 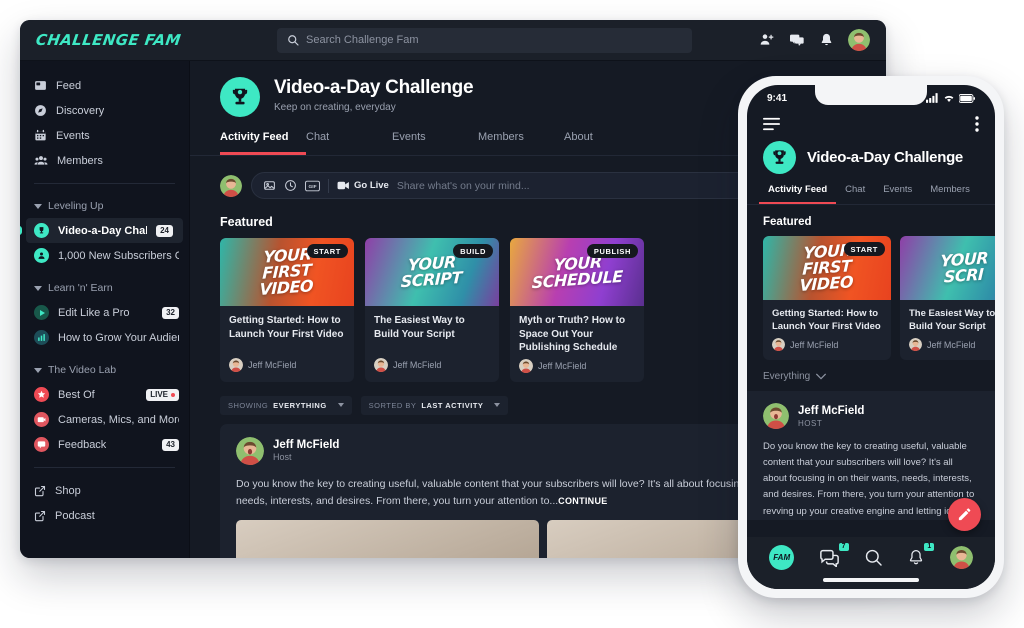 What do you see at coordinates (104, 337) in the screenshot?
I see `sidebar-item-how-to-grow-your-audience: How to Grow Your Audienc` at bounding box center [104, 337].